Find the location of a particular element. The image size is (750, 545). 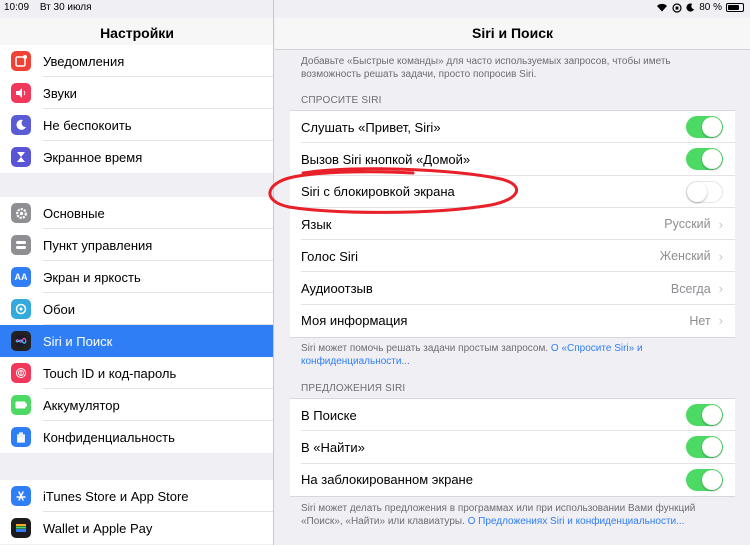

moon-status-icon is located at coordinates (690, 7).